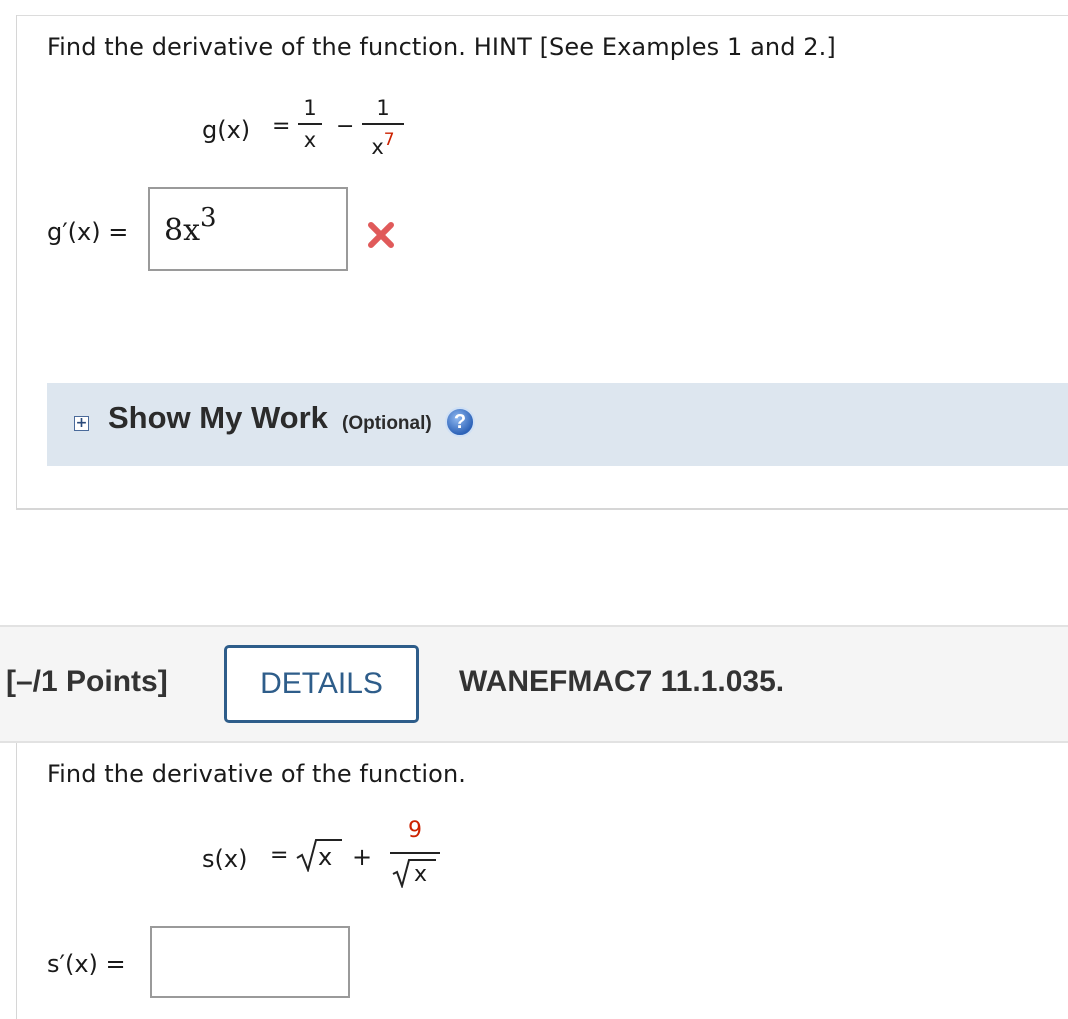 Image resolution: width=1068 pixels, height=1019 pixels. I want to click on fraction-one-over-x: 1 x, so click(310, 124).